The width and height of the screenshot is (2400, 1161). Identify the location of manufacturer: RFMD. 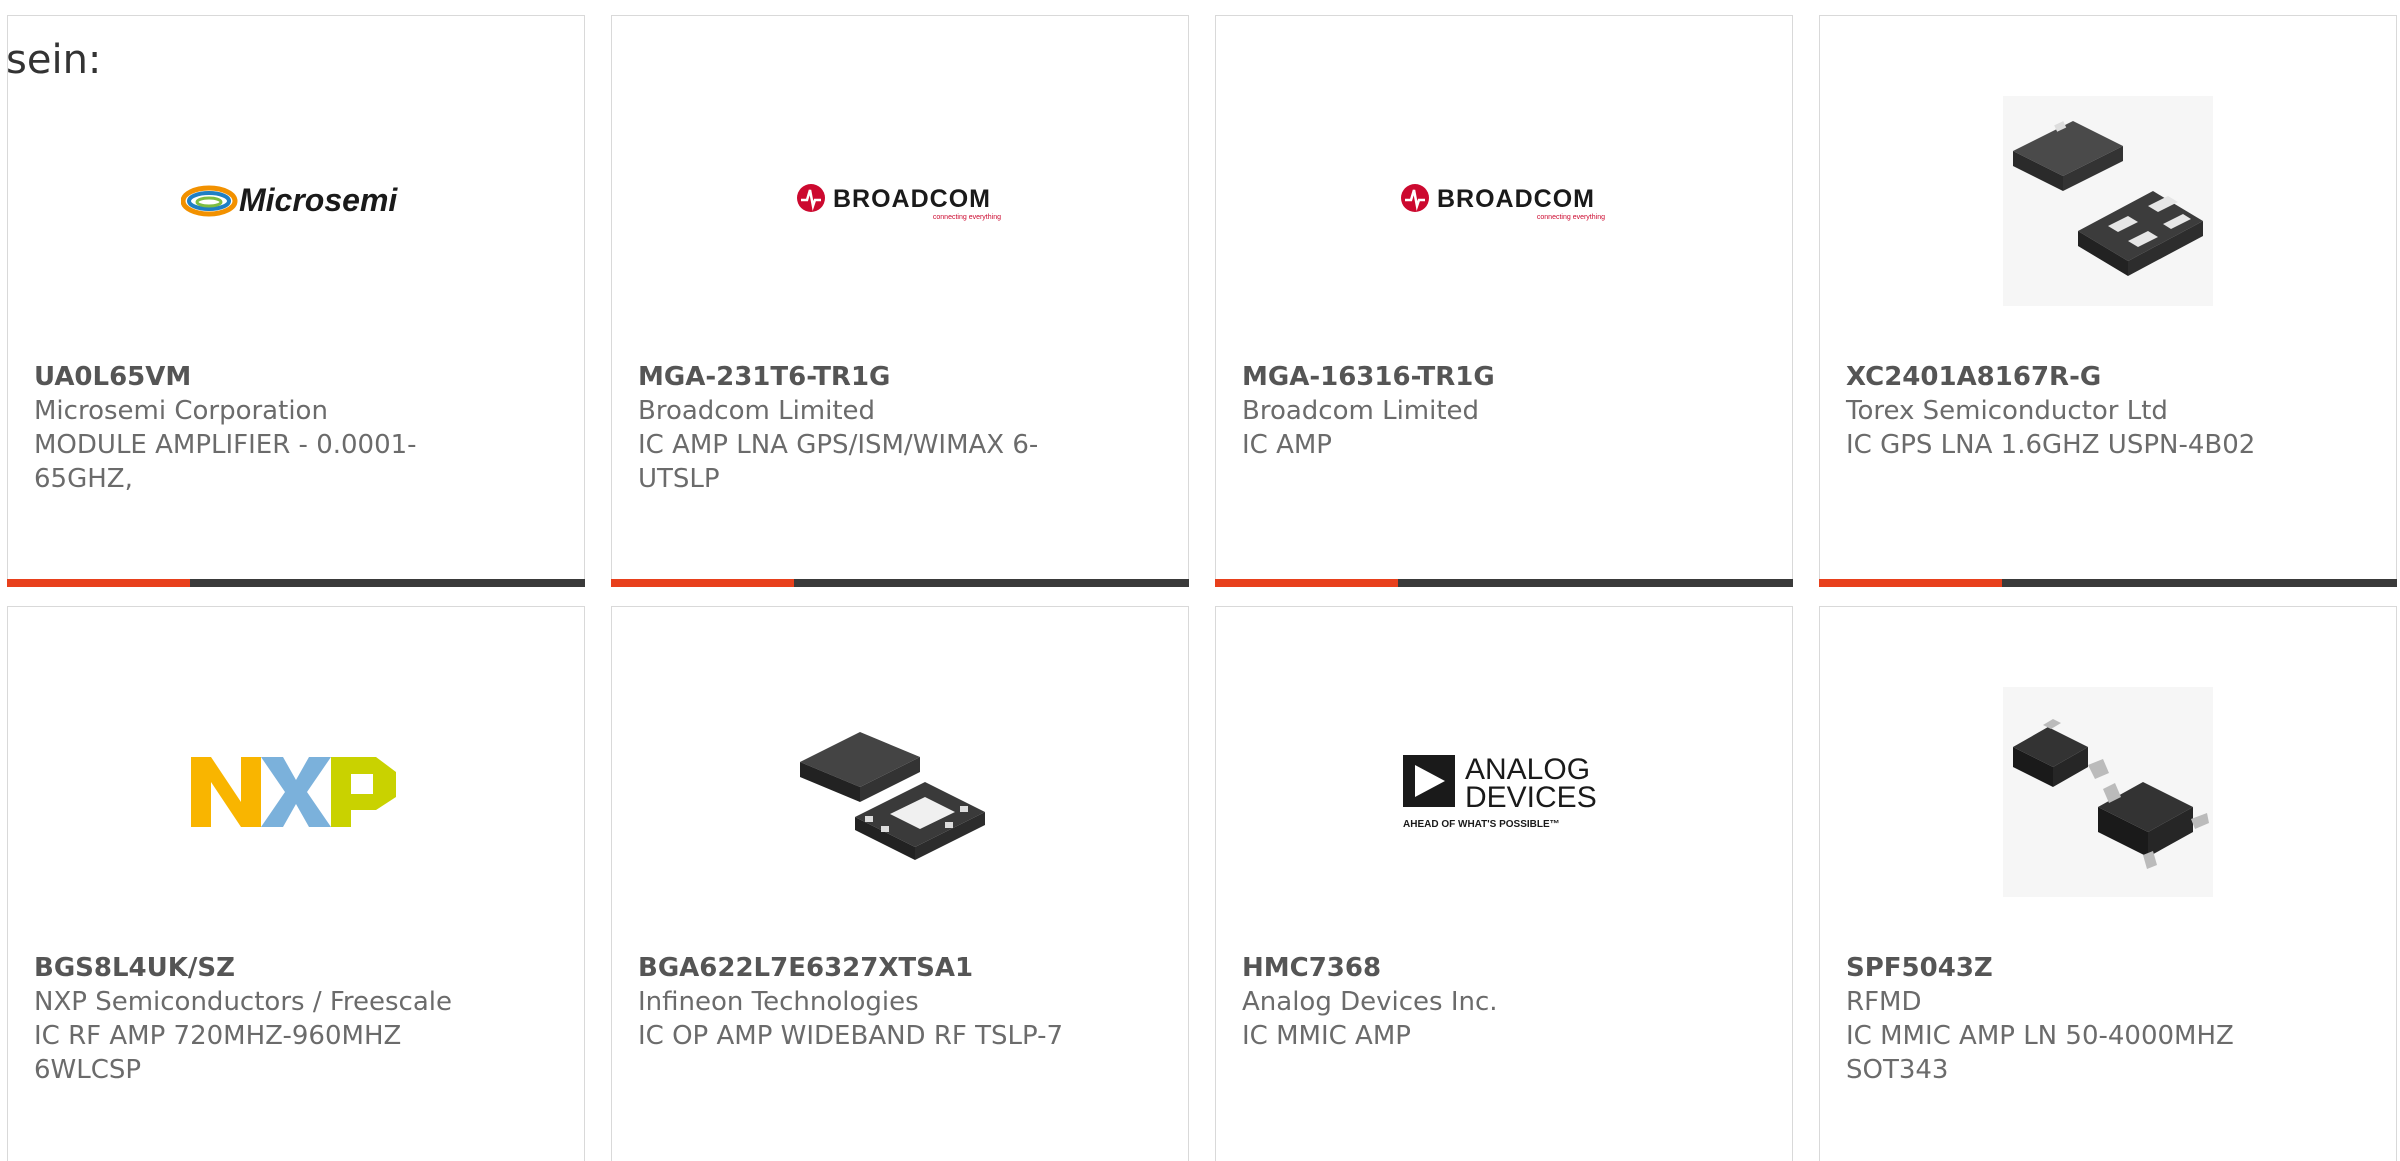
(1884, 1002).